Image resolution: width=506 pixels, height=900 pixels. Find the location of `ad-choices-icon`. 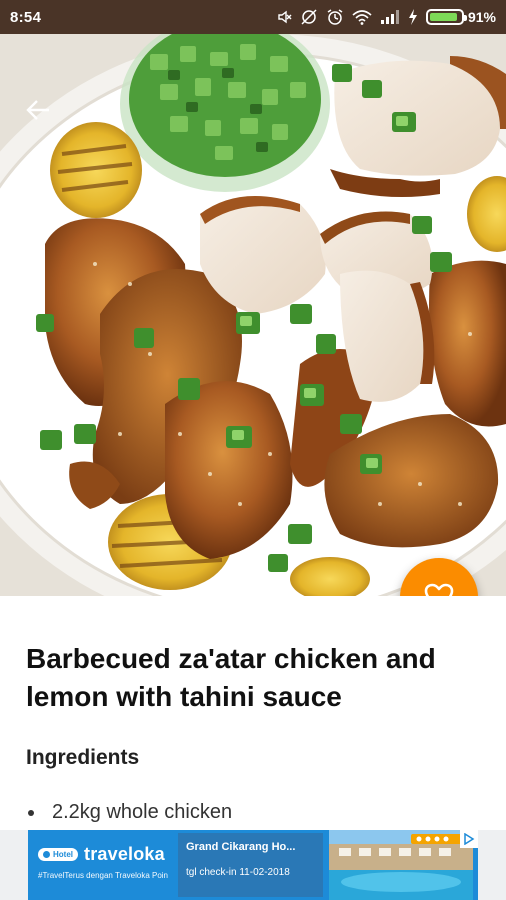

ad-choices-icon is located at coordinates (469, 839).